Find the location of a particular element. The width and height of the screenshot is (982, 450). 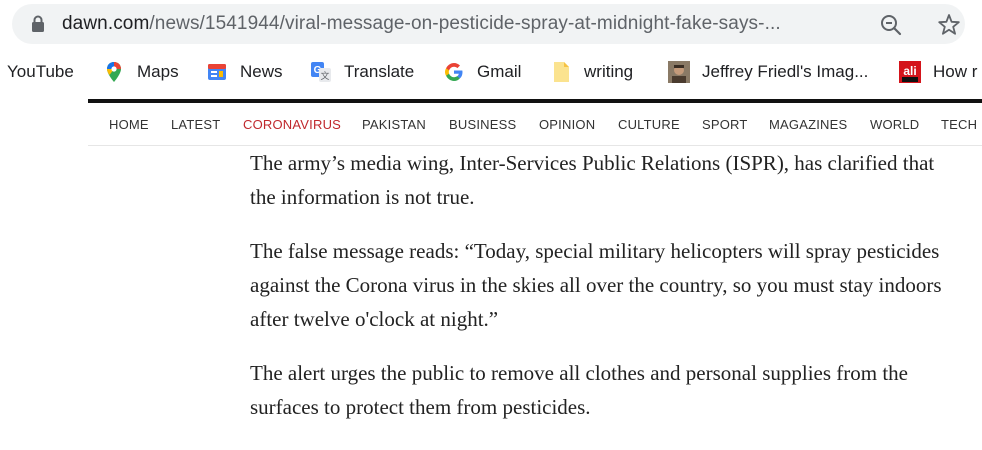

bookmark-label: Translate is located at coordinates (379, 71).